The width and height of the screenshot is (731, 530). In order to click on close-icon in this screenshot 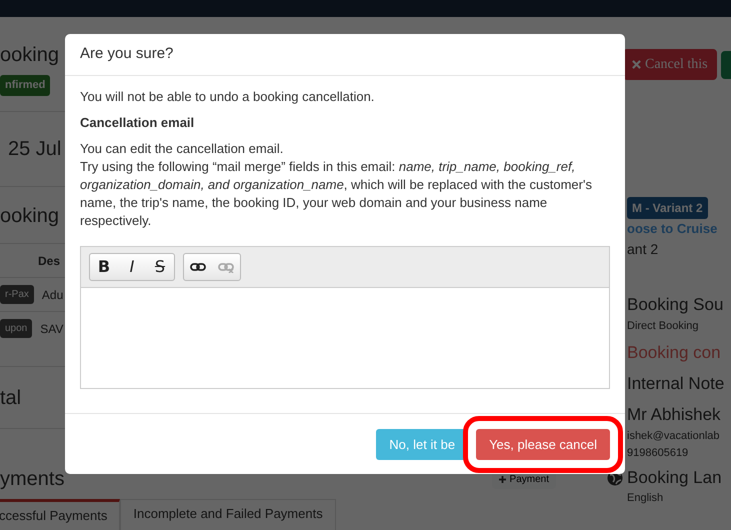, I will do `click(636, 64)`.